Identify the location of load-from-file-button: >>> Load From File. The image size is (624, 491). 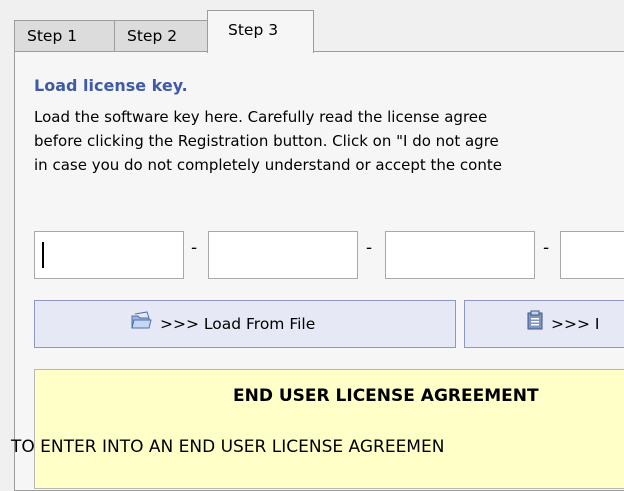
(245, 324).